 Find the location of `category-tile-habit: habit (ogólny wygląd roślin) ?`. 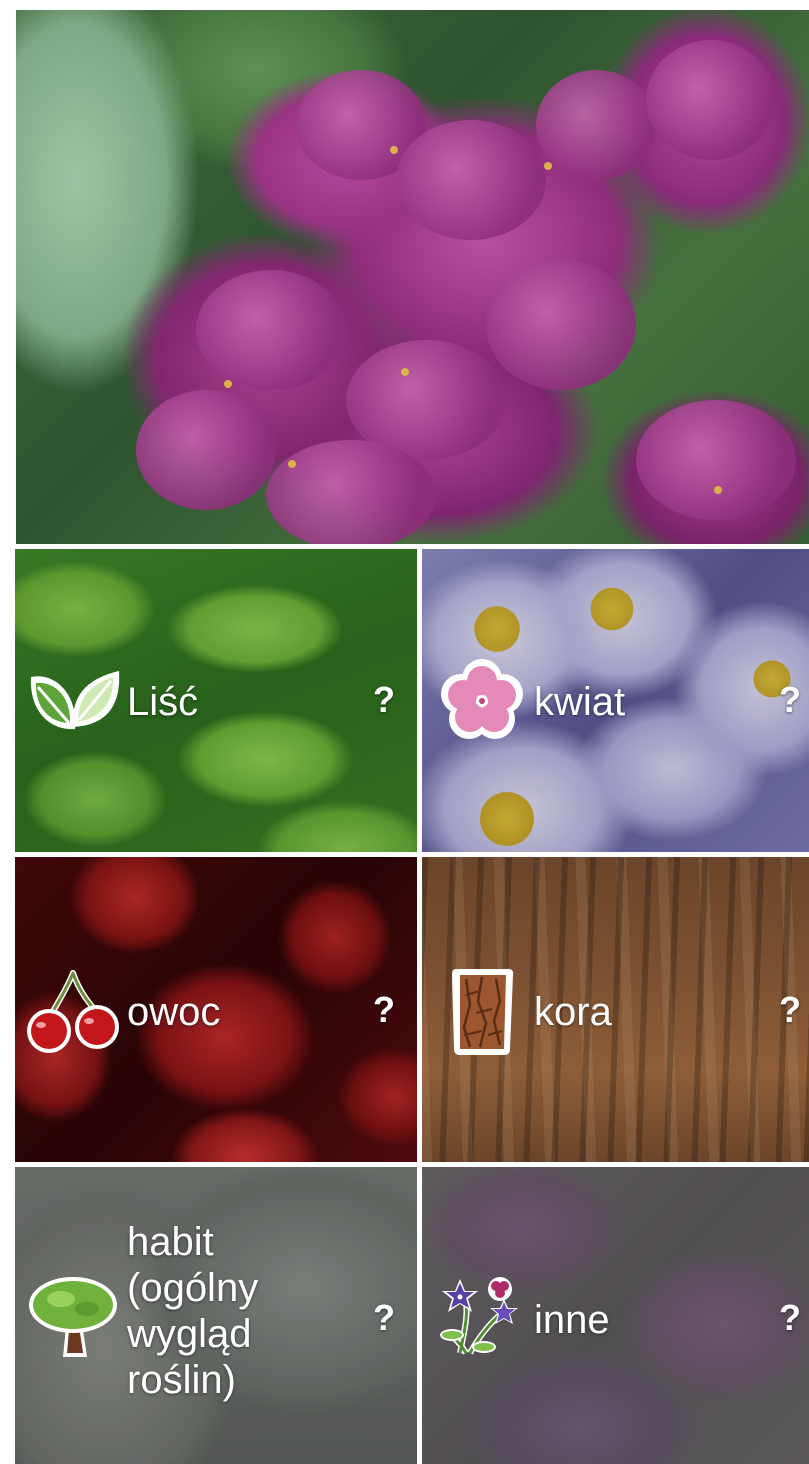

category-tile-habit: habit (ogólny wygląd roślin) ? is located at coordinates (216, 1315).